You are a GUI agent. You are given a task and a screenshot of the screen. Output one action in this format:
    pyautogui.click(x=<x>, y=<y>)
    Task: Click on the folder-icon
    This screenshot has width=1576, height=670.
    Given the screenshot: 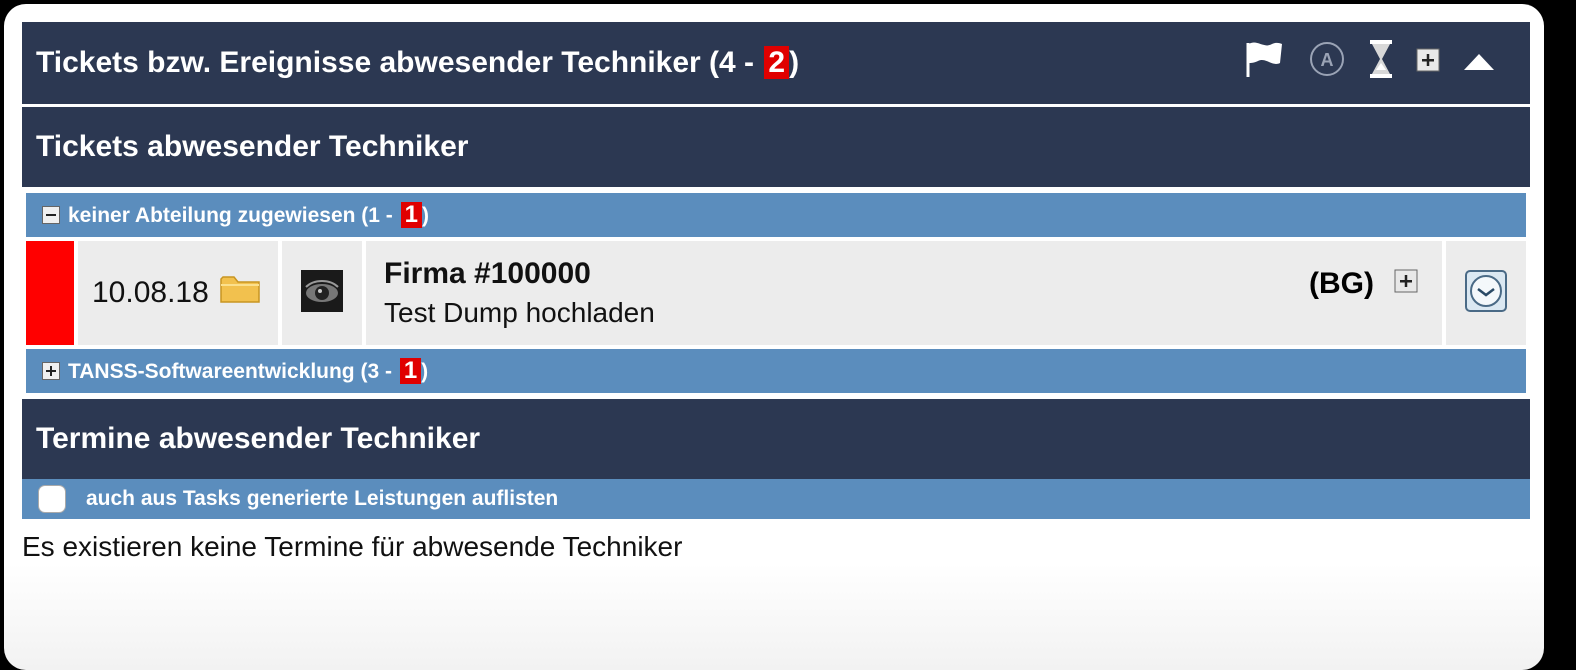 What is the action you would take?
    pyautogui.click(x=240, y=293)
    